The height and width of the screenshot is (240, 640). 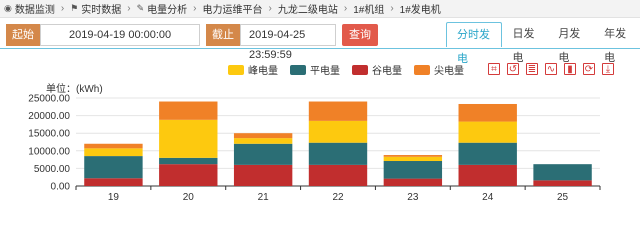 I want to click on x-tick-label: 24, so click(x=488, y=197).